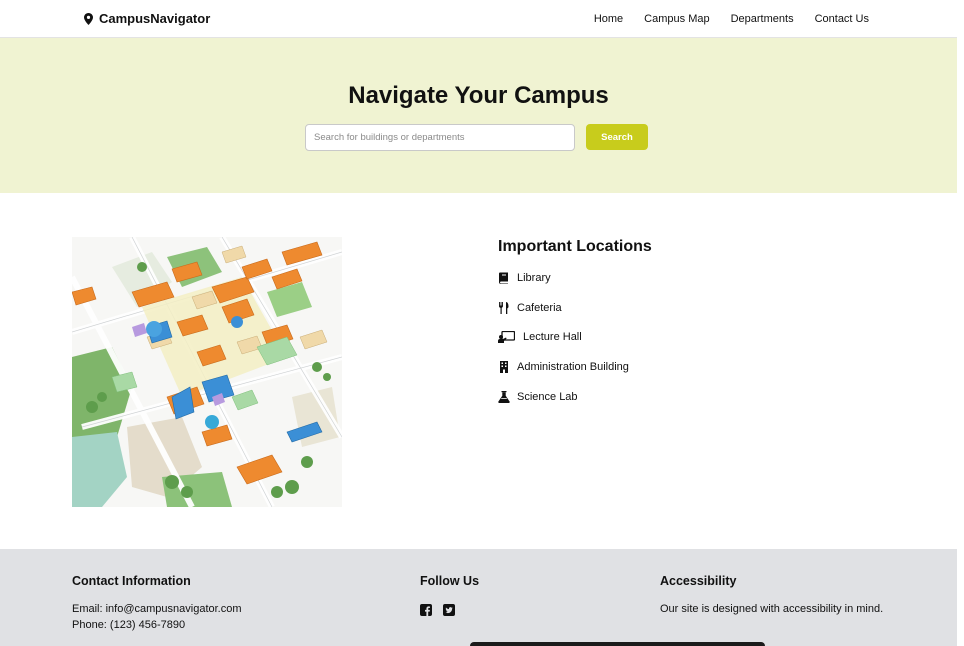 This screenshot has width=964, height=646. I want to click on map-pin-icon, so click(88, 18).